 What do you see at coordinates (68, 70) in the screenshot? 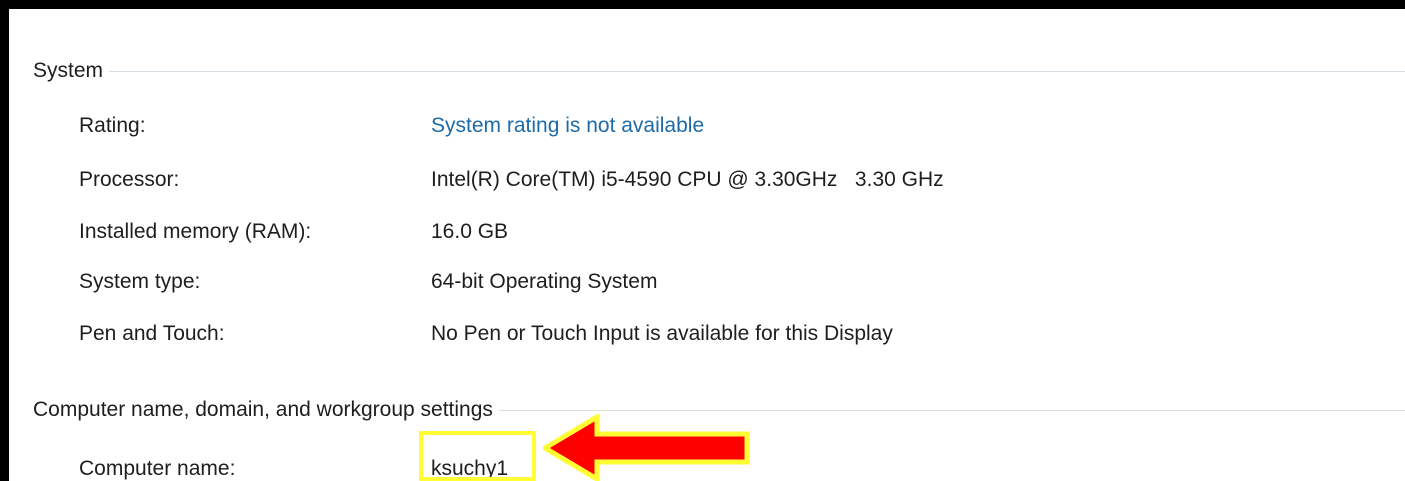
I see `system-group-title: System` at bounding box center [68, 70].